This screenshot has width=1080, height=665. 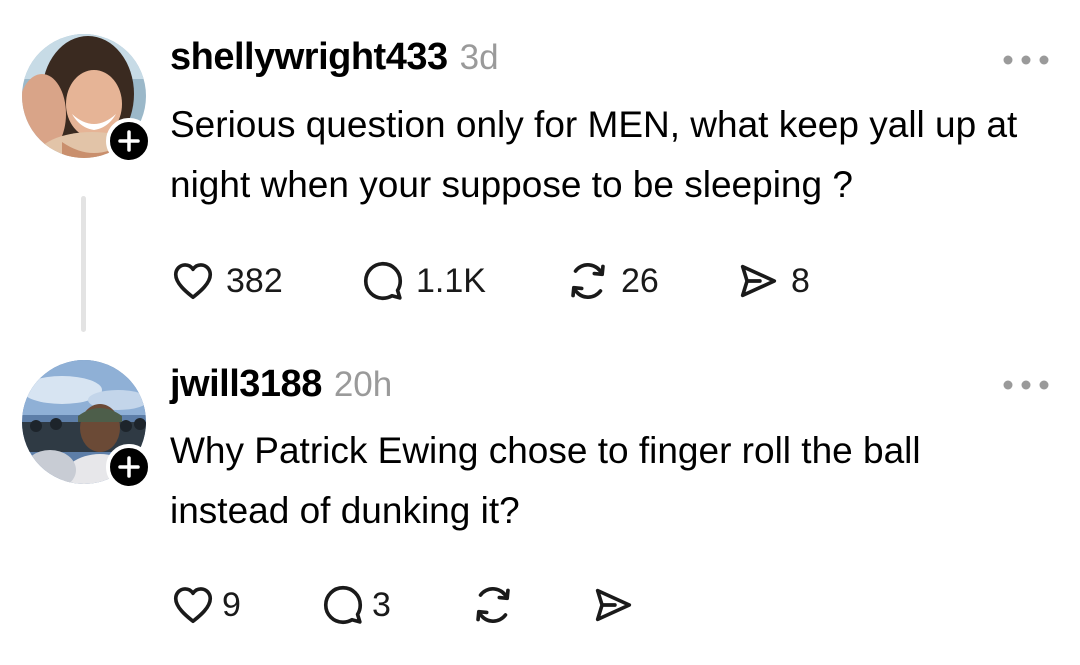 I want to click on username: jwill3188, so click(x=246, y=384).